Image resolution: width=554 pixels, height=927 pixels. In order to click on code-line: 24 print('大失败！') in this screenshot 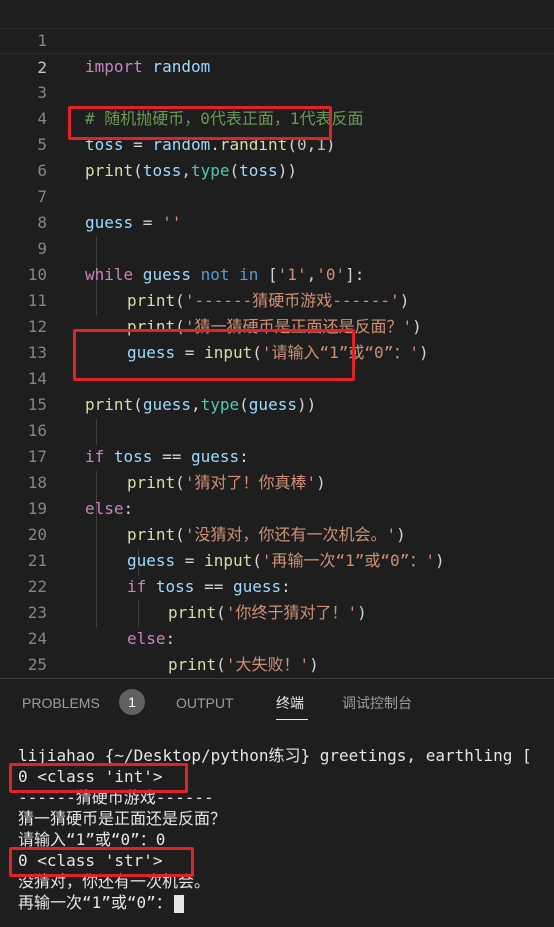, I will do `click(277, 637)`.